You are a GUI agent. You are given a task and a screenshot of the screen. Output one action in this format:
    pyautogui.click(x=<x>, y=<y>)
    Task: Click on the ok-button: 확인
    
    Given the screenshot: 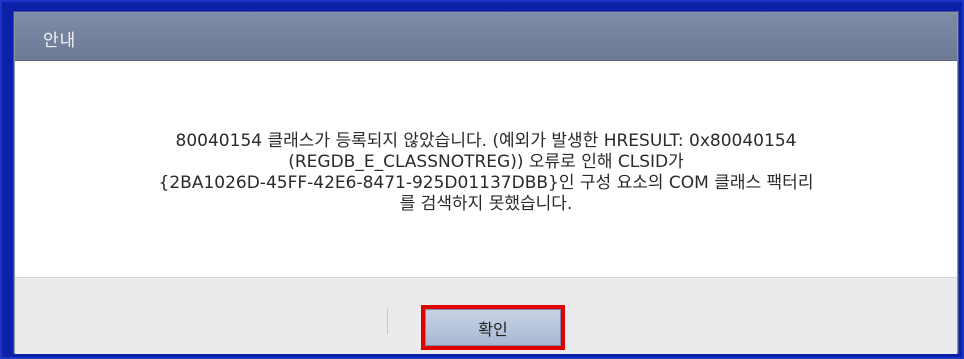 What is the action you would take?
    pyautogui.click(x=493, y=327)
    